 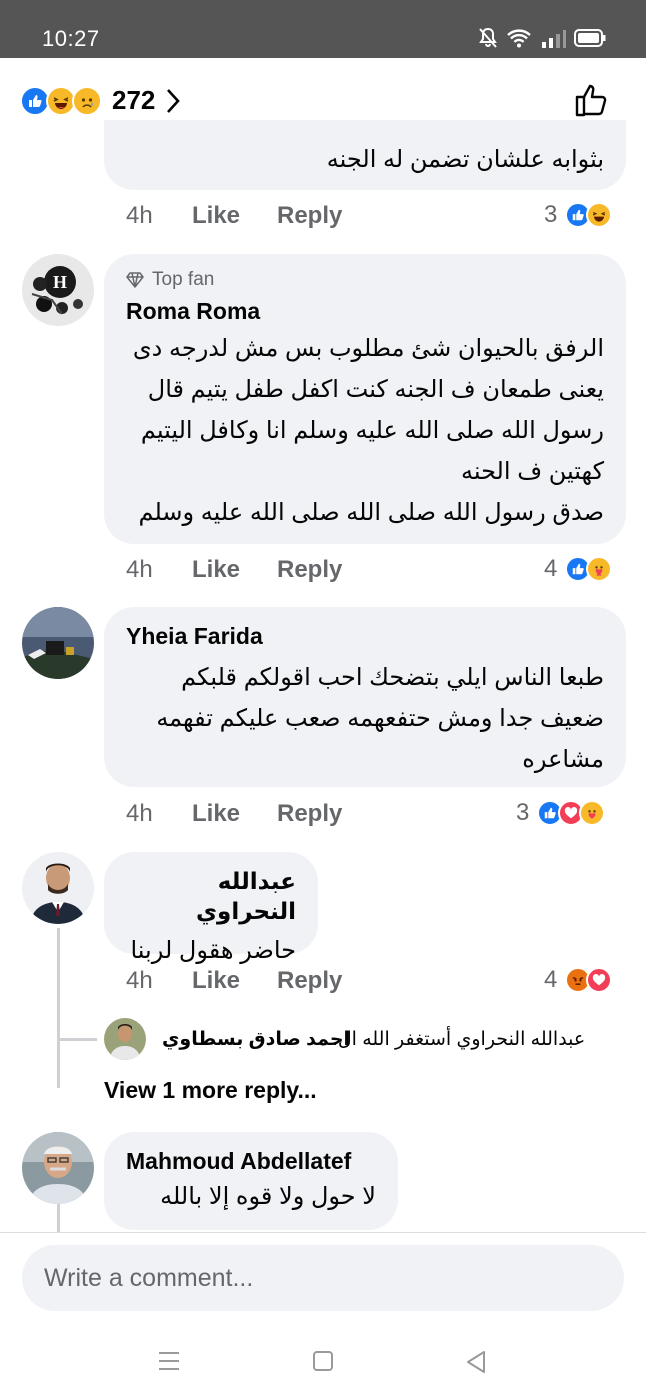 I want to click on sad-reaction-icon, so click(x=87, y=100).